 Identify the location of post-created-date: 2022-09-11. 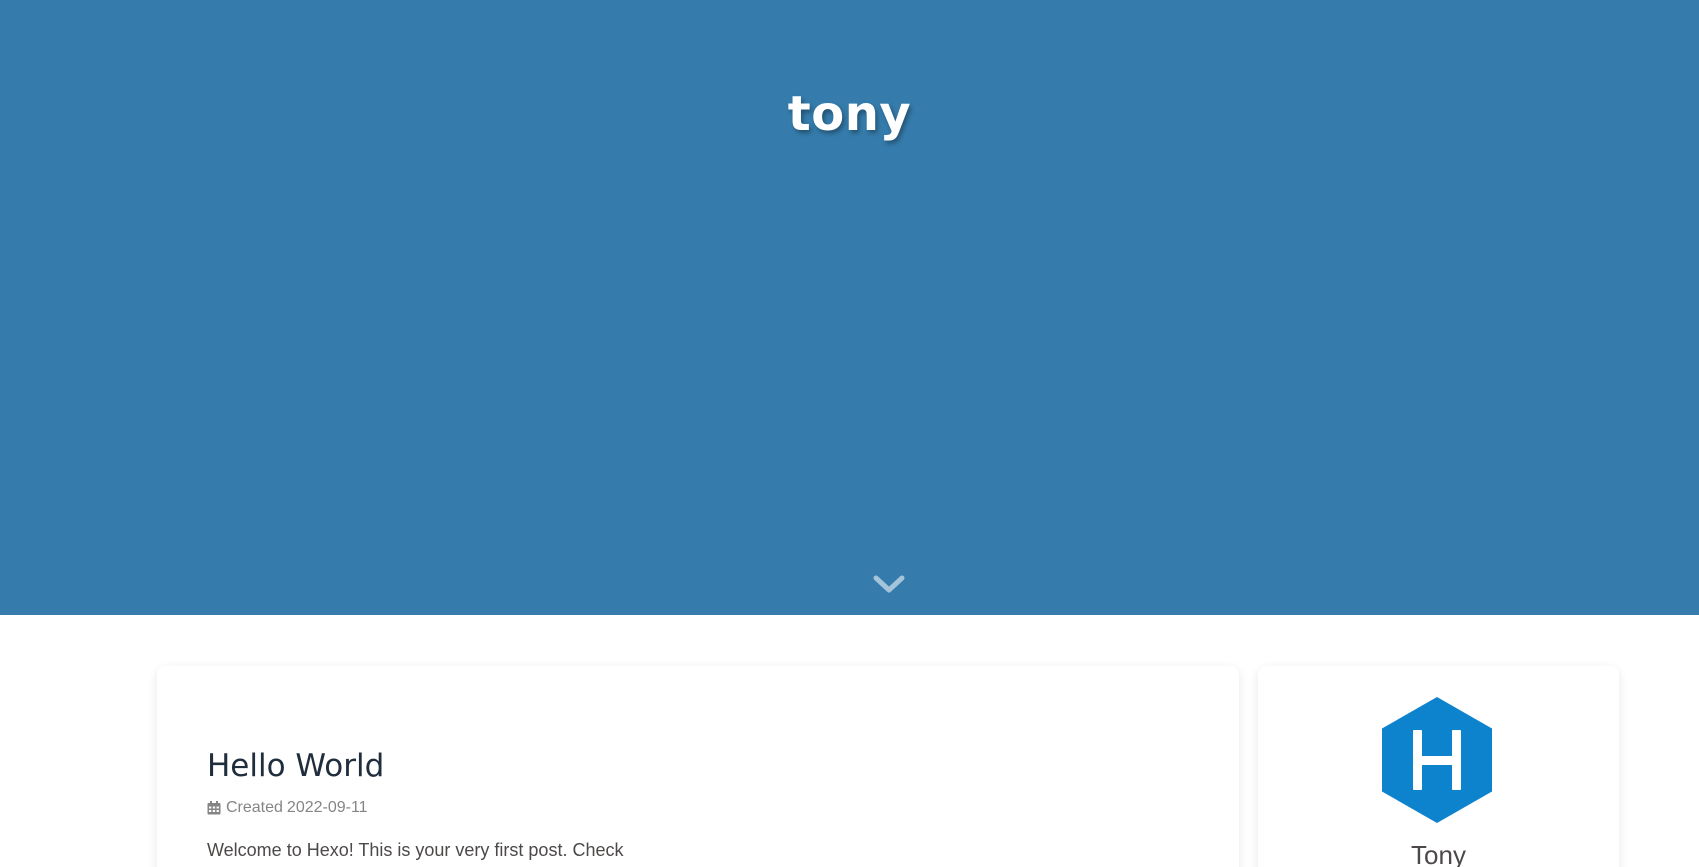
(327, 807).